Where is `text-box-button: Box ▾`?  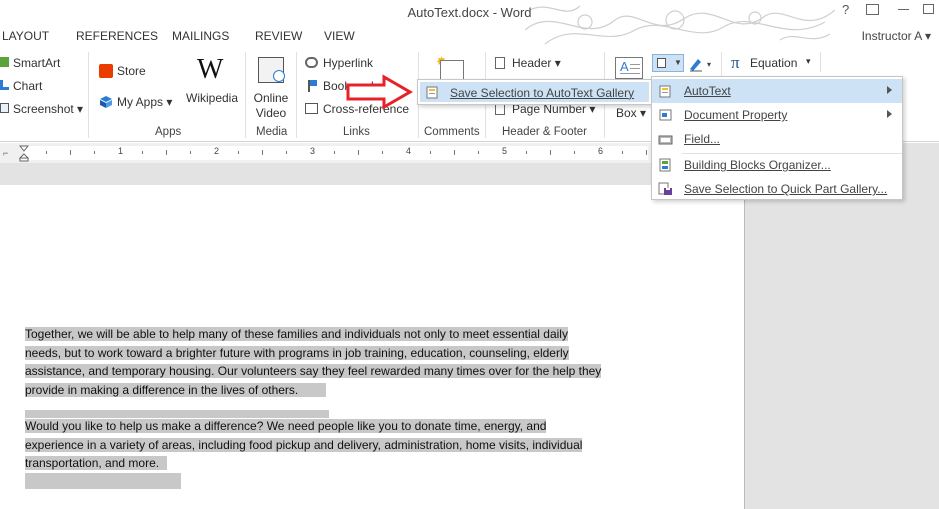 text-box-button: Box ▾ is located at coordinates (631, 113).